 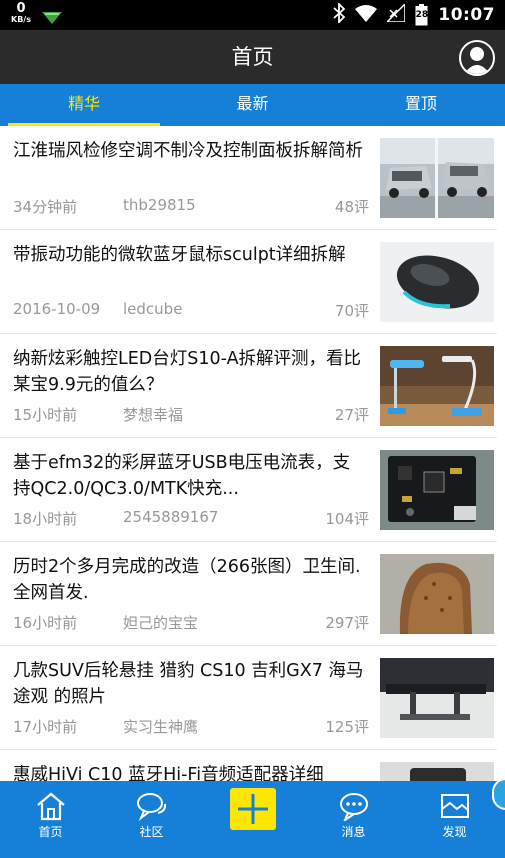 I want to click on comment-count: 48评, so click(x=351, y=207).